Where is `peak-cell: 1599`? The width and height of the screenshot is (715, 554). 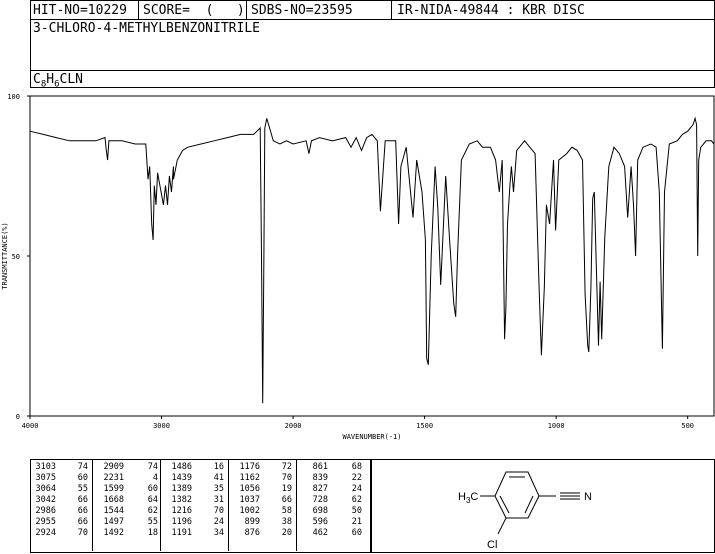 peak-cell: 1599 is located at coordinates (113, 489).